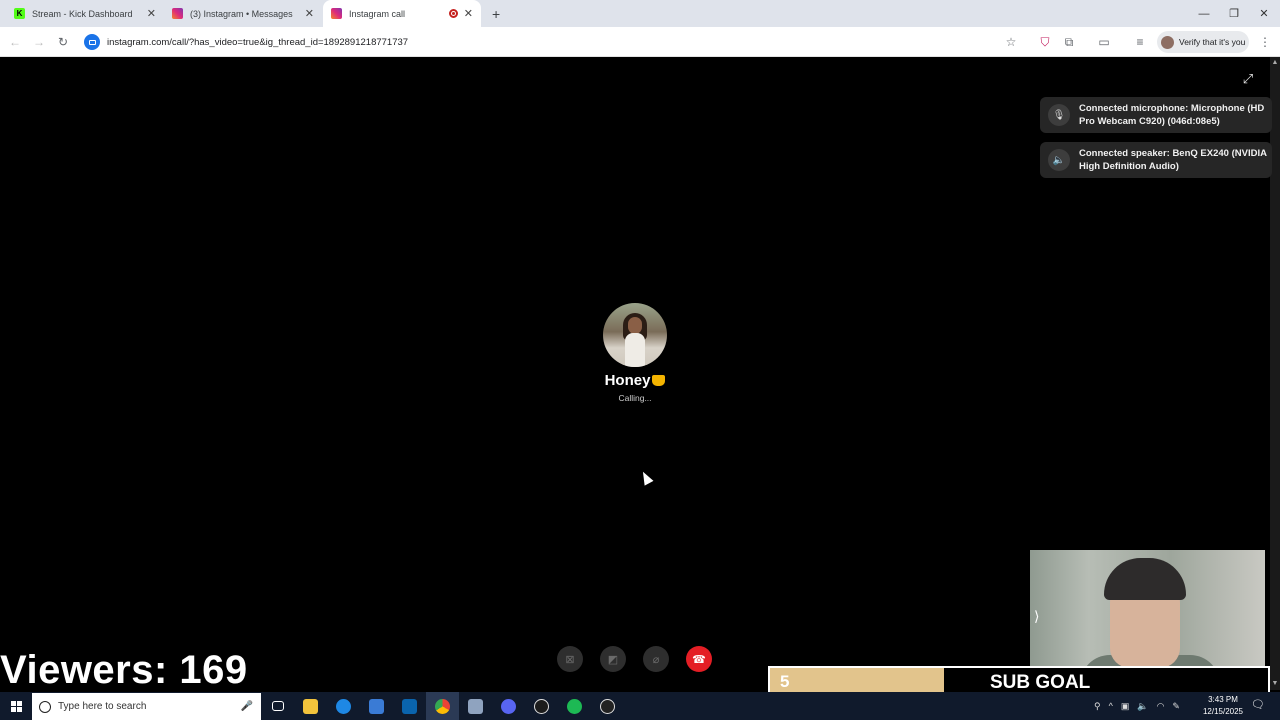 Image resolution: width=1280 pixels, height=720 pixels. Describe the element at coordinates (102, 706) in the screenshot. I see `search-placeholder: Type here to search` at that location.